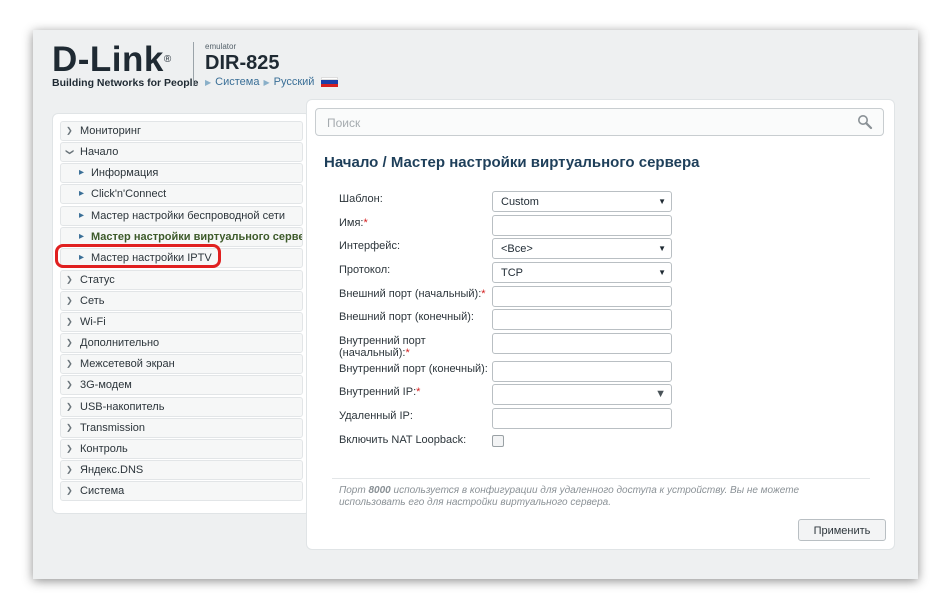  What do you see at coordinates (582, 225) in the screenshot?
I see `name-input` at bounding box center [582, 225].